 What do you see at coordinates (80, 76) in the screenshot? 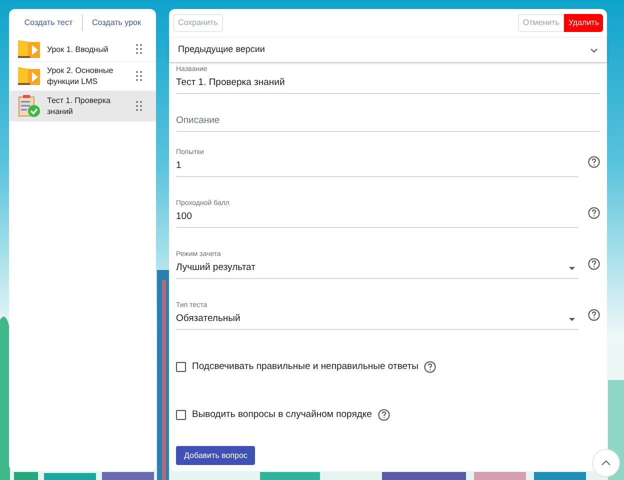
I see `lesson-title: Урок 2. Основные функции LMS` at bounding box center [80, 76].